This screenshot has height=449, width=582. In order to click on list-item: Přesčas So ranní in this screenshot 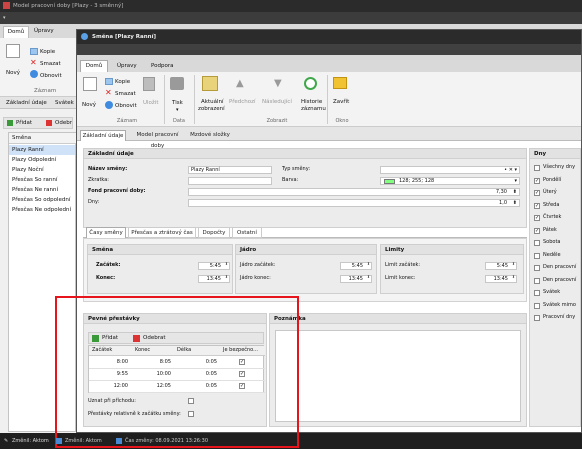, I will do `click(42, 180)`.